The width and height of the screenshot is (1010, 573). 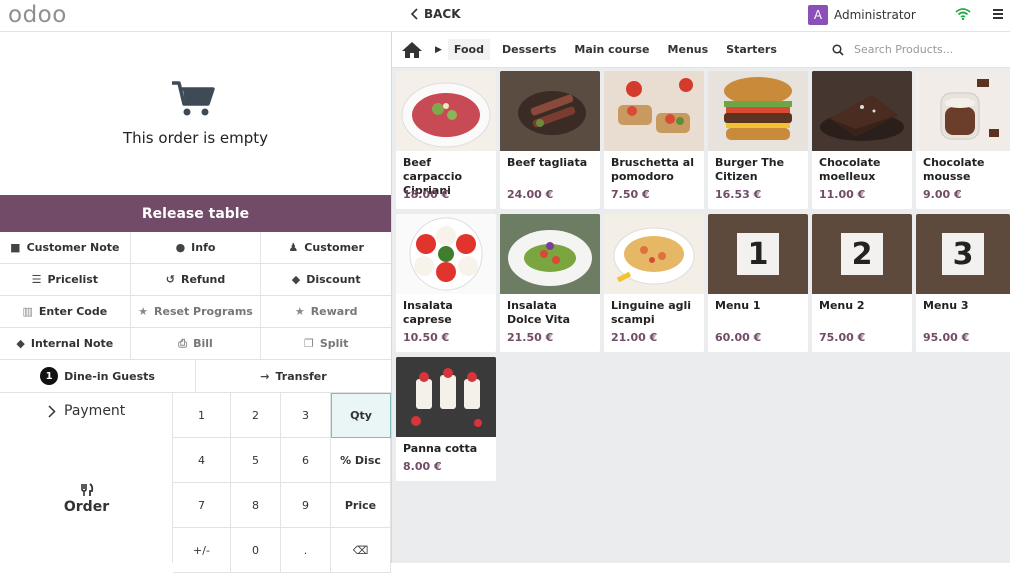 I want to click on product-name: Chocolate mousse, so click(x=954, y=169).